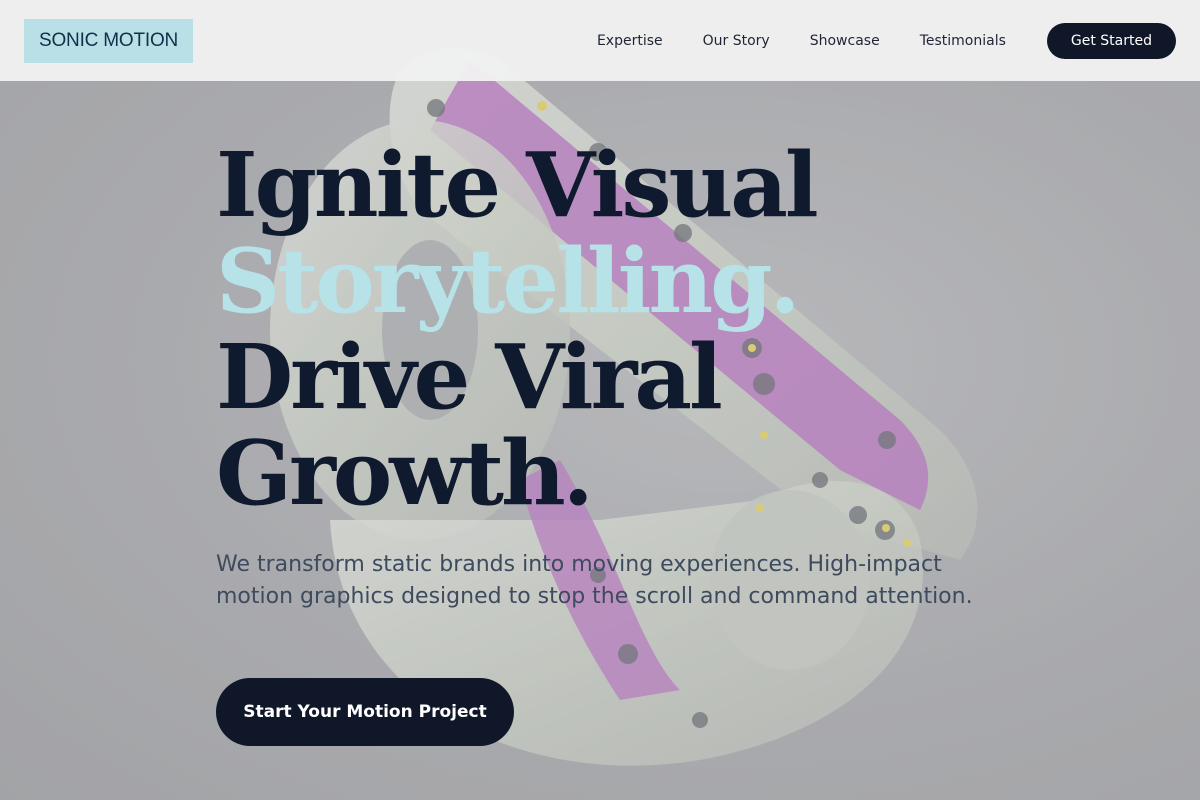  I want to click on nav-link-our-story: Our Story, so click(736, 41).